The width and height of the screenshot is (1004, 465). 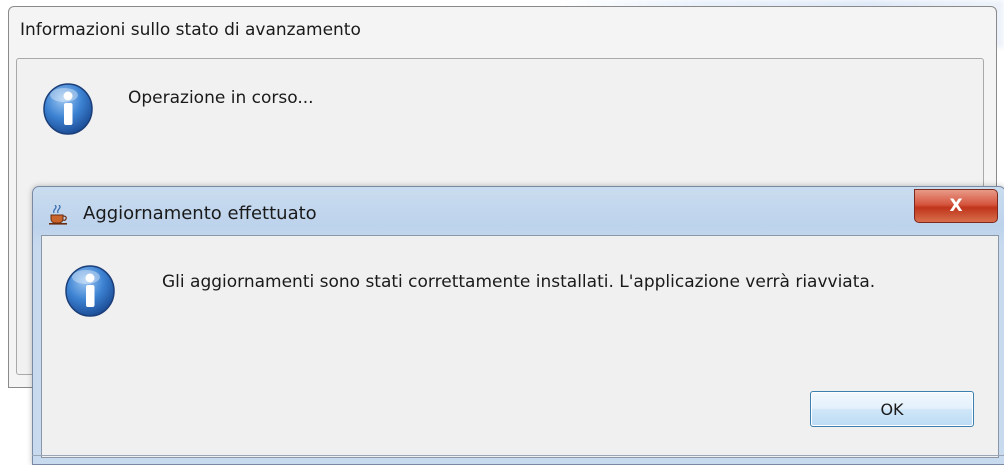 What do you see at coordinates (518, 455) in the screenshot?
I see `dialog-bottom-edge` at bounding box center [518, 455].